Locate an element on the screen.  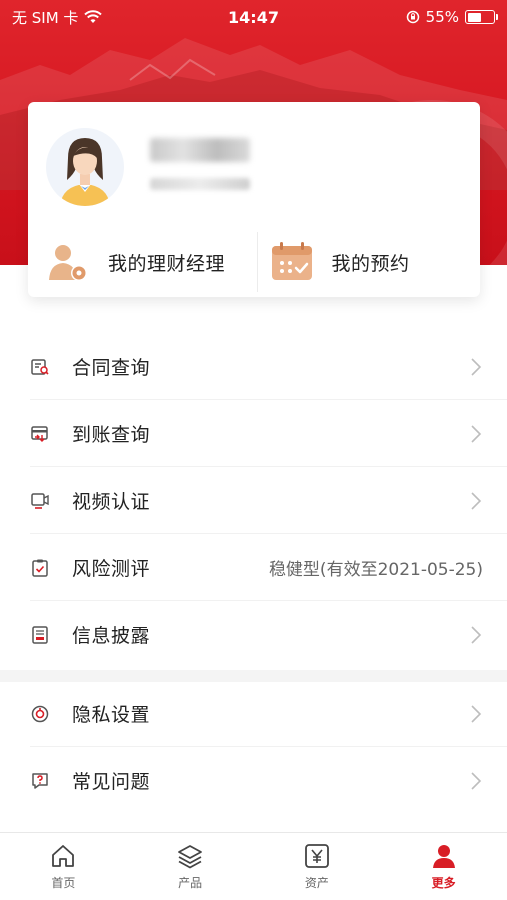
disclosure-icon is located at coordinates (40, 635).